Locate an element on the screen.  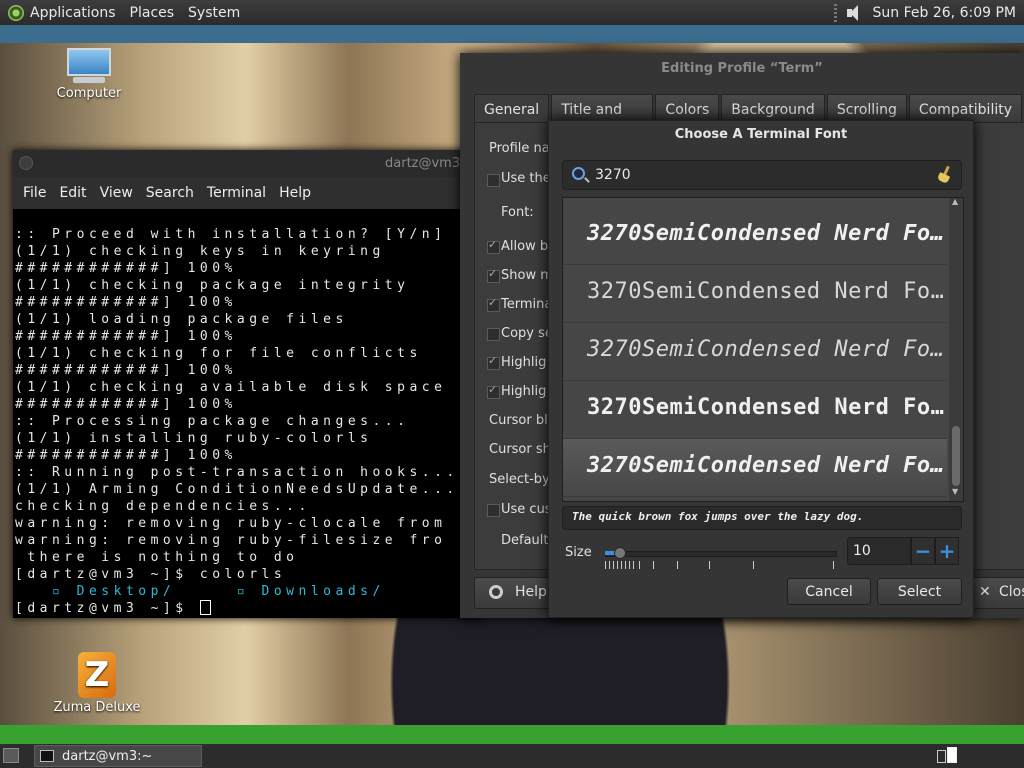
volume-icon is located at coordinates (854, 13).